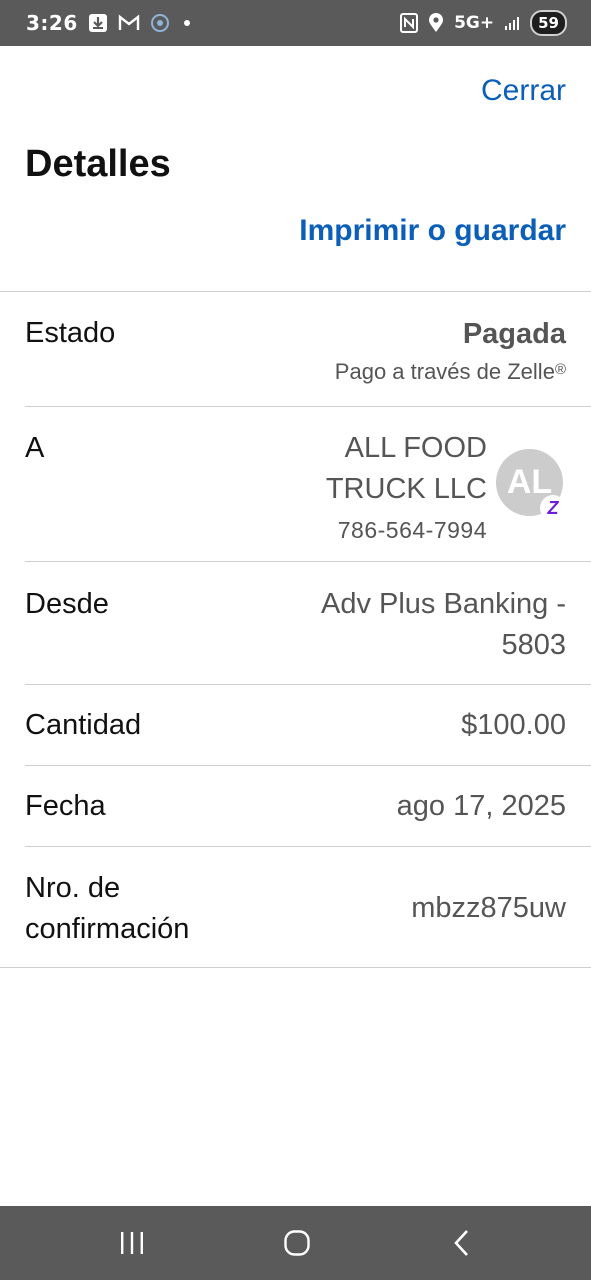  I want to click on recipient-block: ALL FOOD TRUCK LLC 786-564-7994, so click(387, 487).